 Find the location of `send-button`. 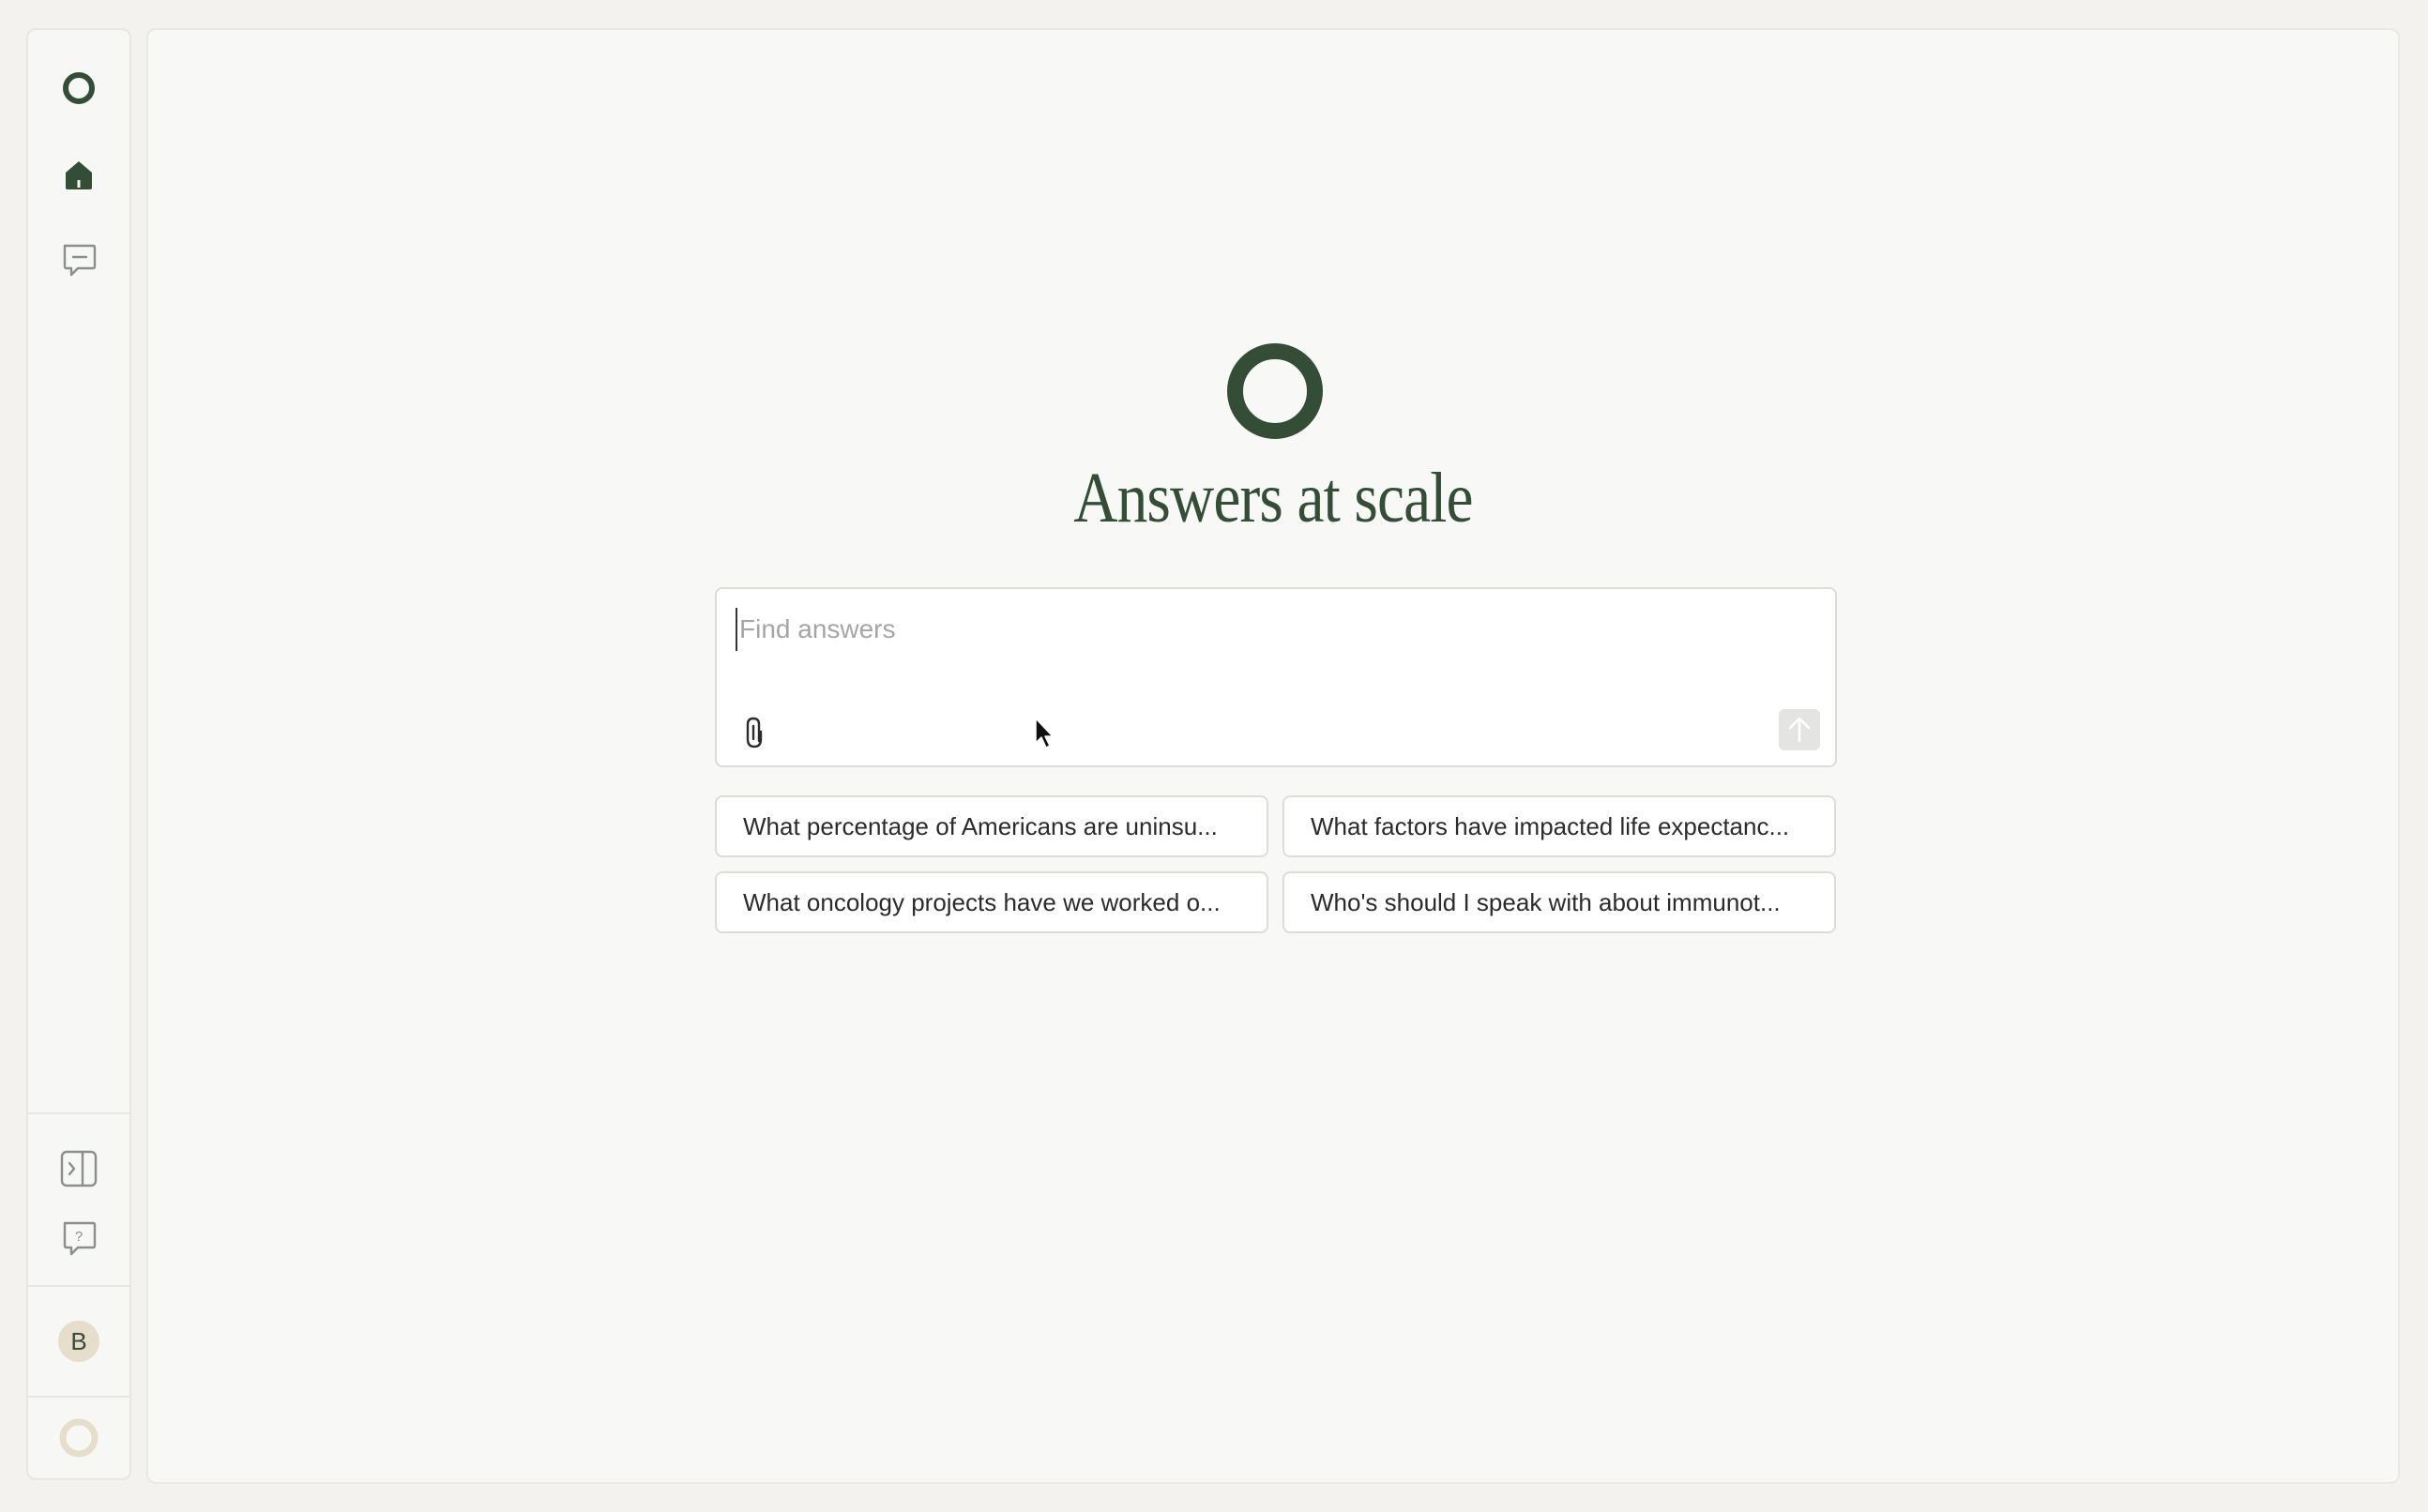

send-button is located at coordinates (1799, 729).